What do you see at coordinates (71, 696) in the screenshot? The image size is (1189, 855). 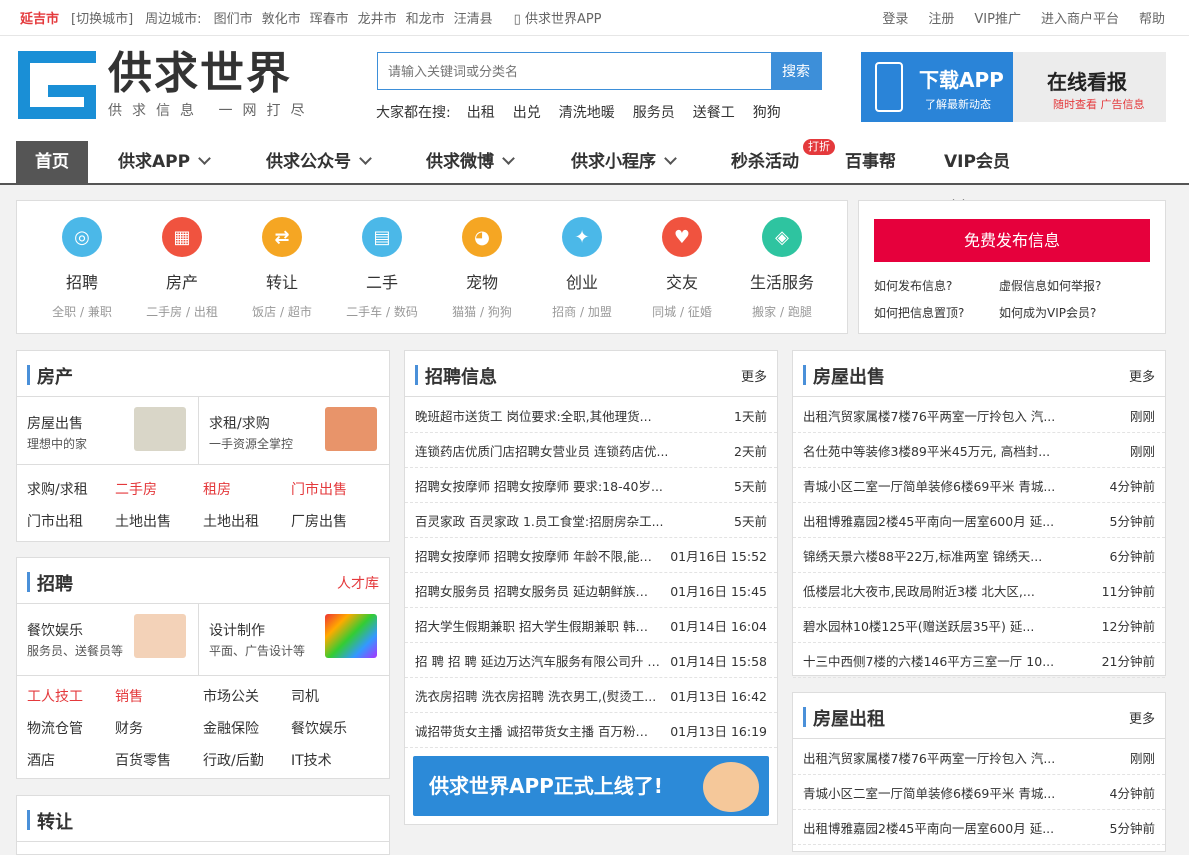 I see `category-link: 工人技工` at bounding box center [71, 696].